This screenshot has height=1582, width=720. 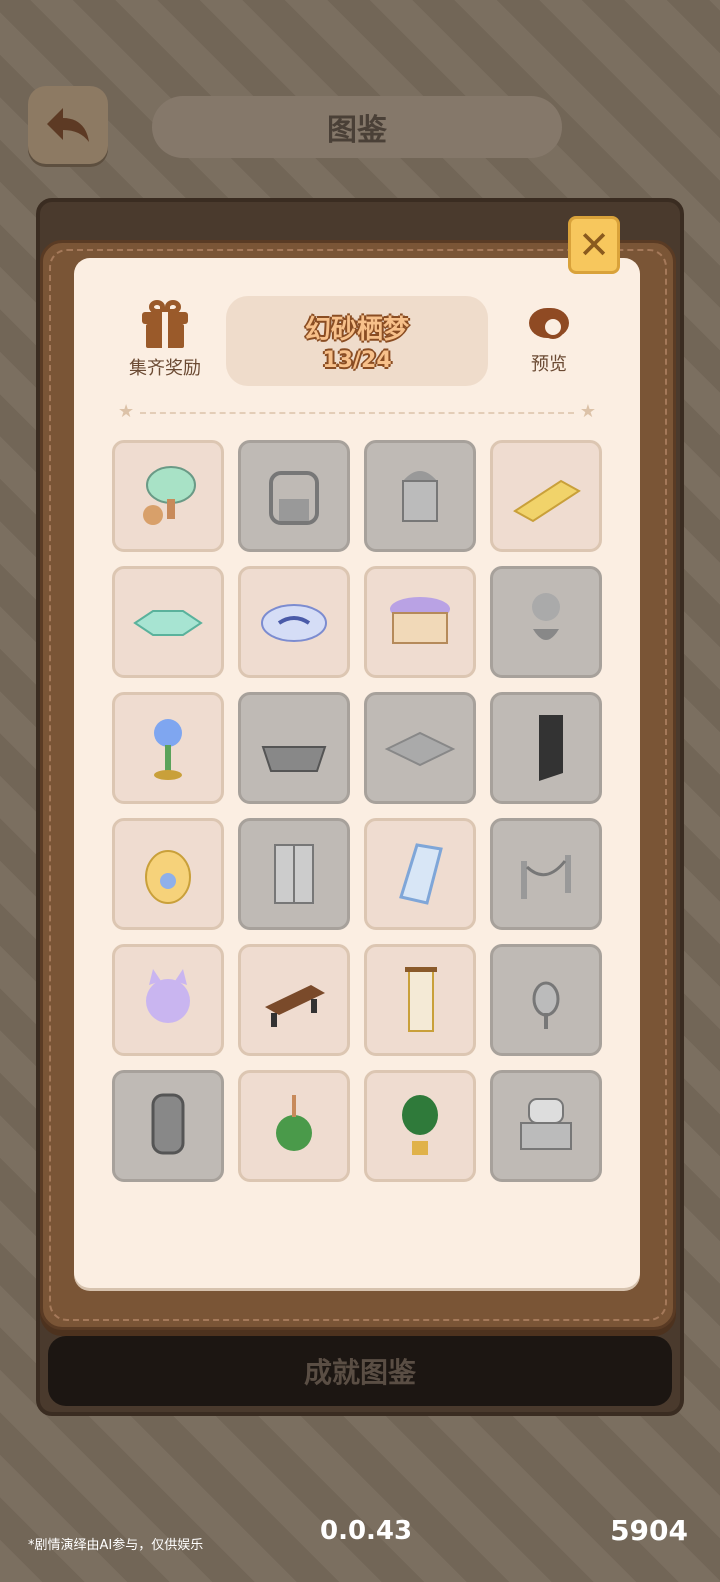 I want to click on collection-item-potted-plant, so click(x=420, y=1126).